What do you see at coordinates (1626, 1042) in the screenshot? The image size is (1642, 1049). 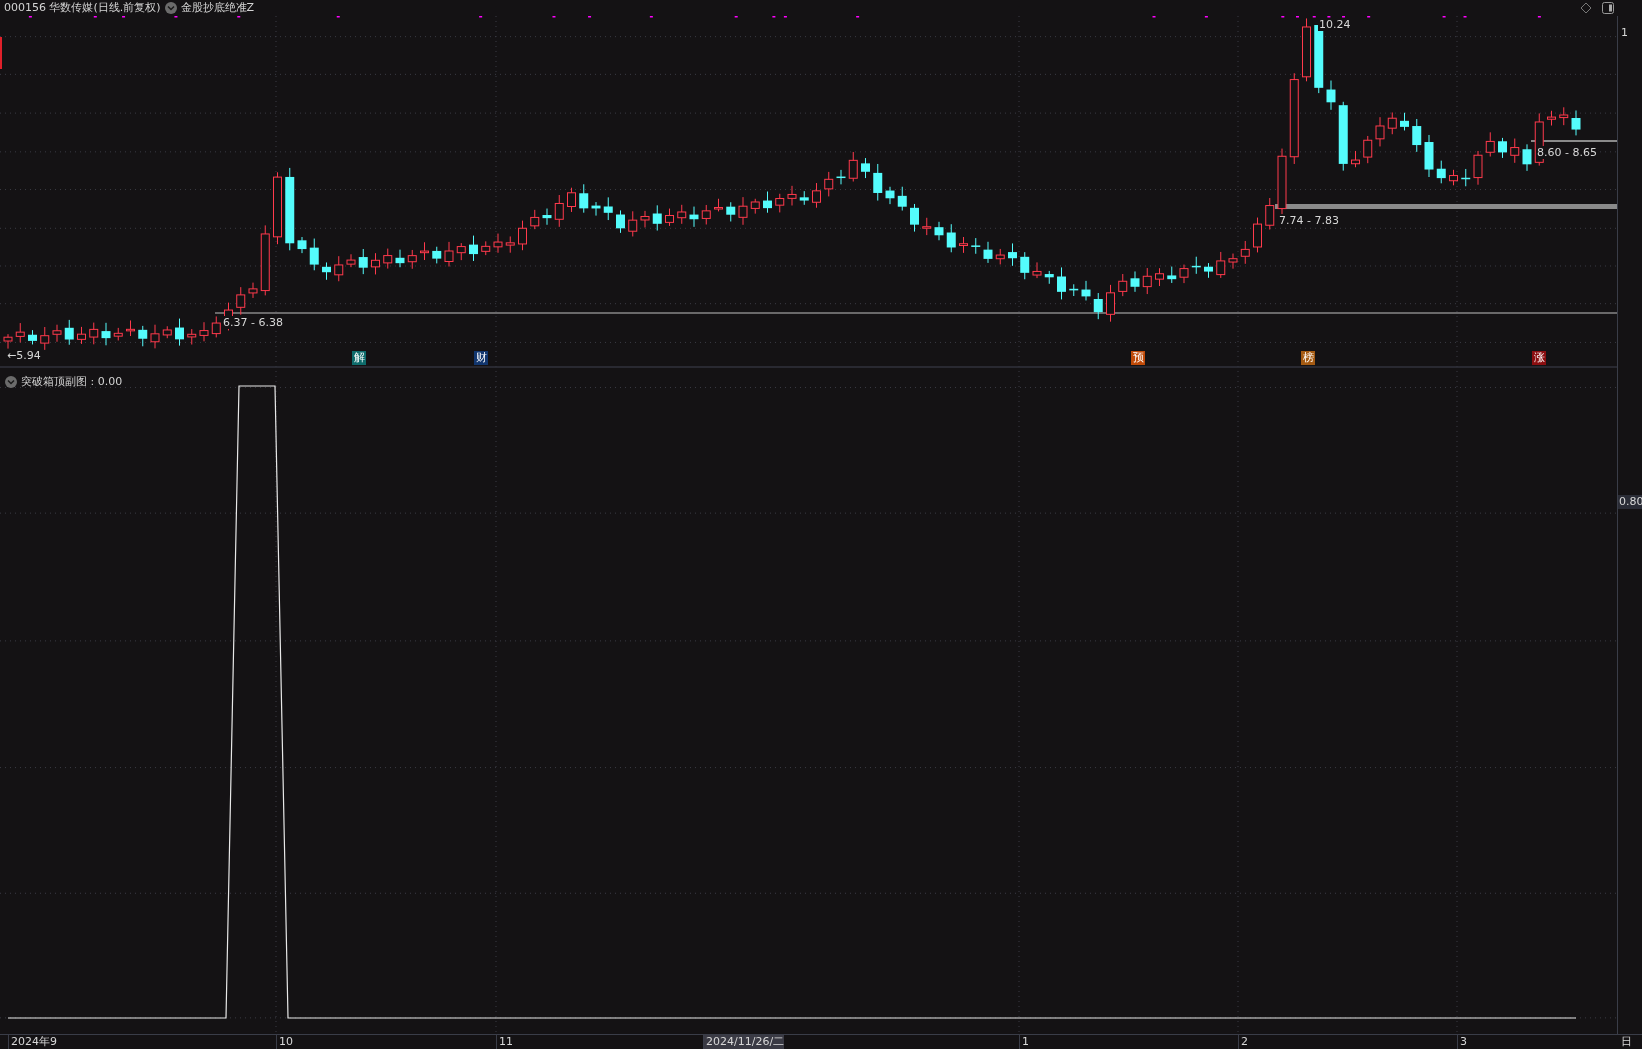 I see `period-label: 日` at bounding box center [1626, 1042].